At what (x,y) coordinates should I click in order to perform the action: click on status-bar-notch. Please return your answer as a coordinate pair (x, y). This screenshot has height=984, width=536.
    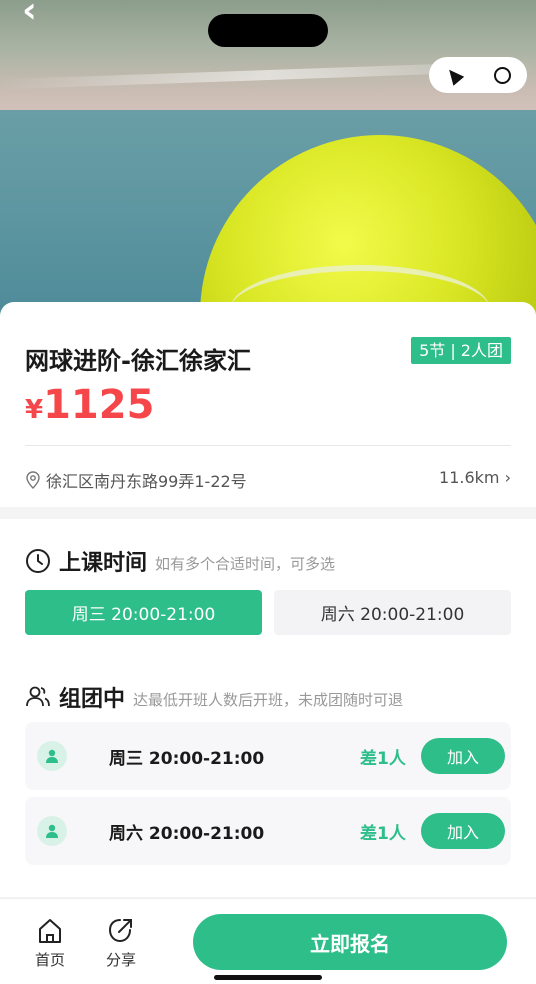
    Looking at the image, I should click on (268, 30).